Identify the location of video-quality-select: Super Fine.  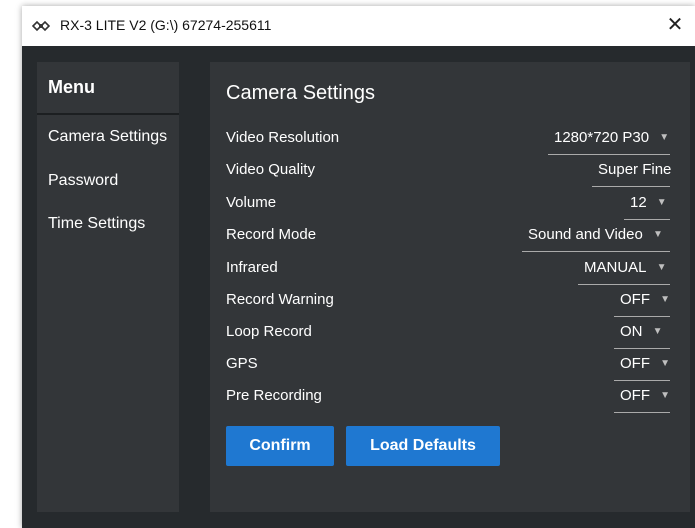
(632, 172).